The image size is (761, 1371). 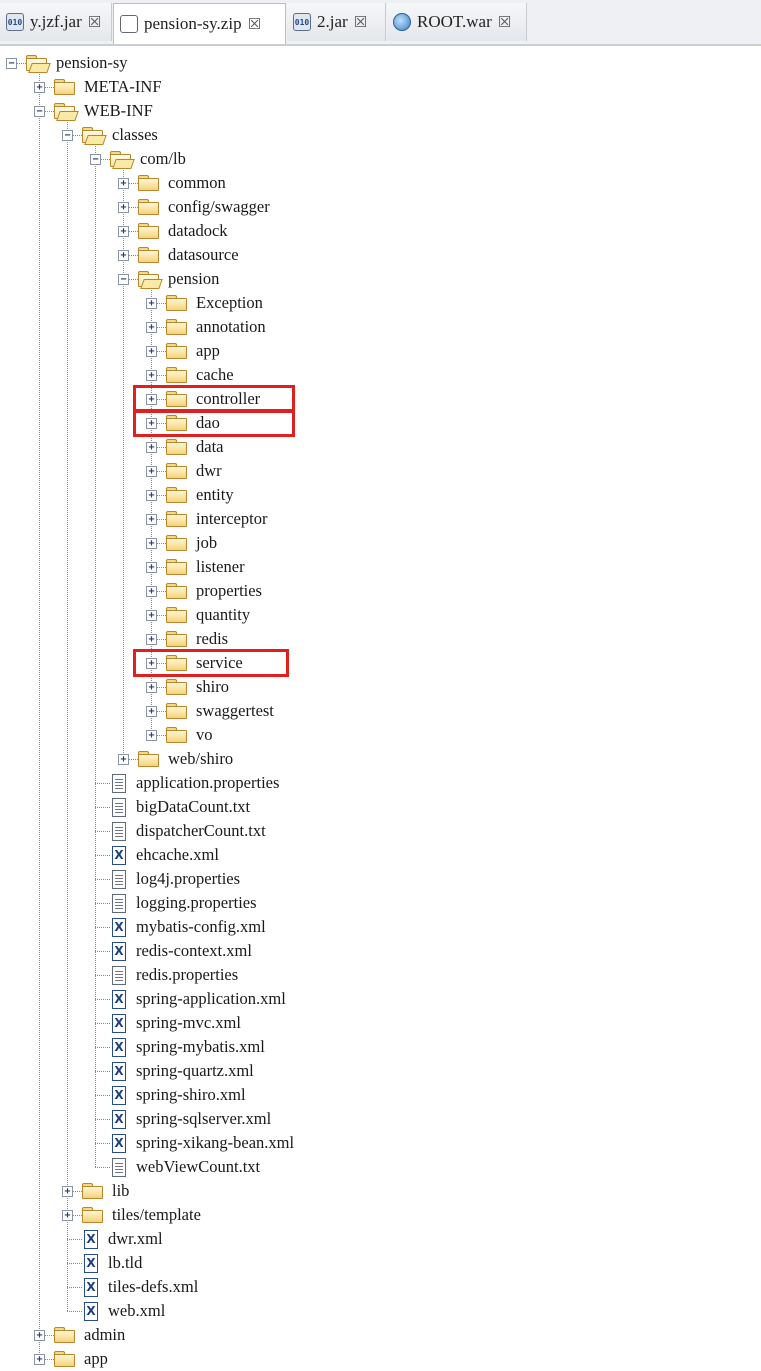 I want to click on tree-row-listener, so click(x=380, y=567).